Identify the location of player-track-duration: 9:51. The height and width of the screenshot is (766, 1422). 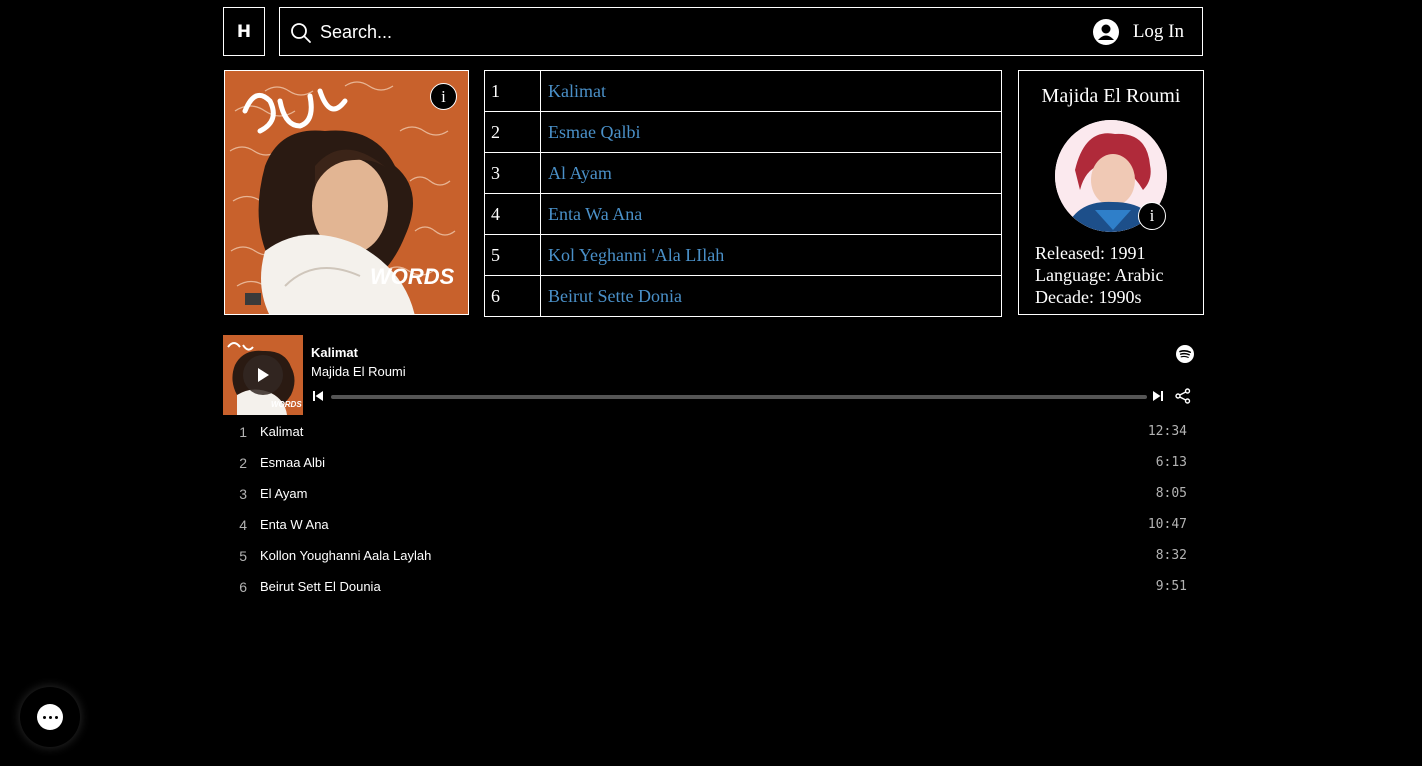
(1171, 586).